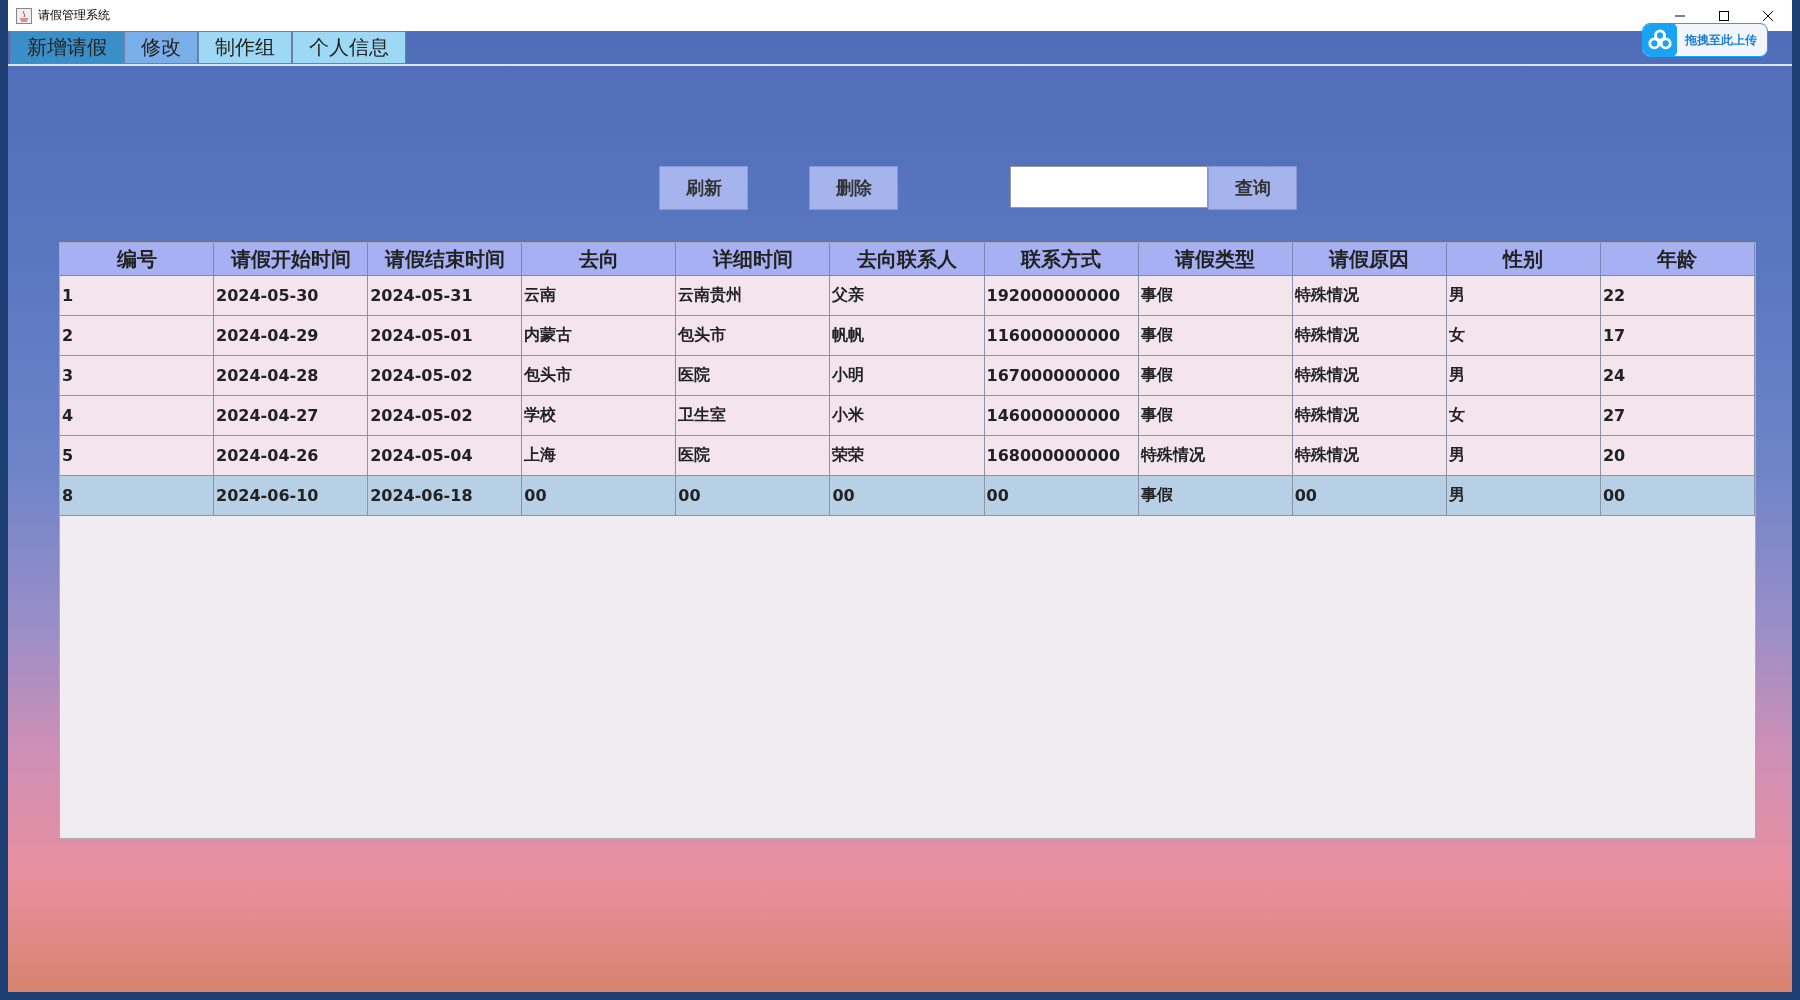 The image size is (1800, 1000). Describe the element at coordinates (1252, 188) in the screenshot. I see `search-button: 查询` at that location.